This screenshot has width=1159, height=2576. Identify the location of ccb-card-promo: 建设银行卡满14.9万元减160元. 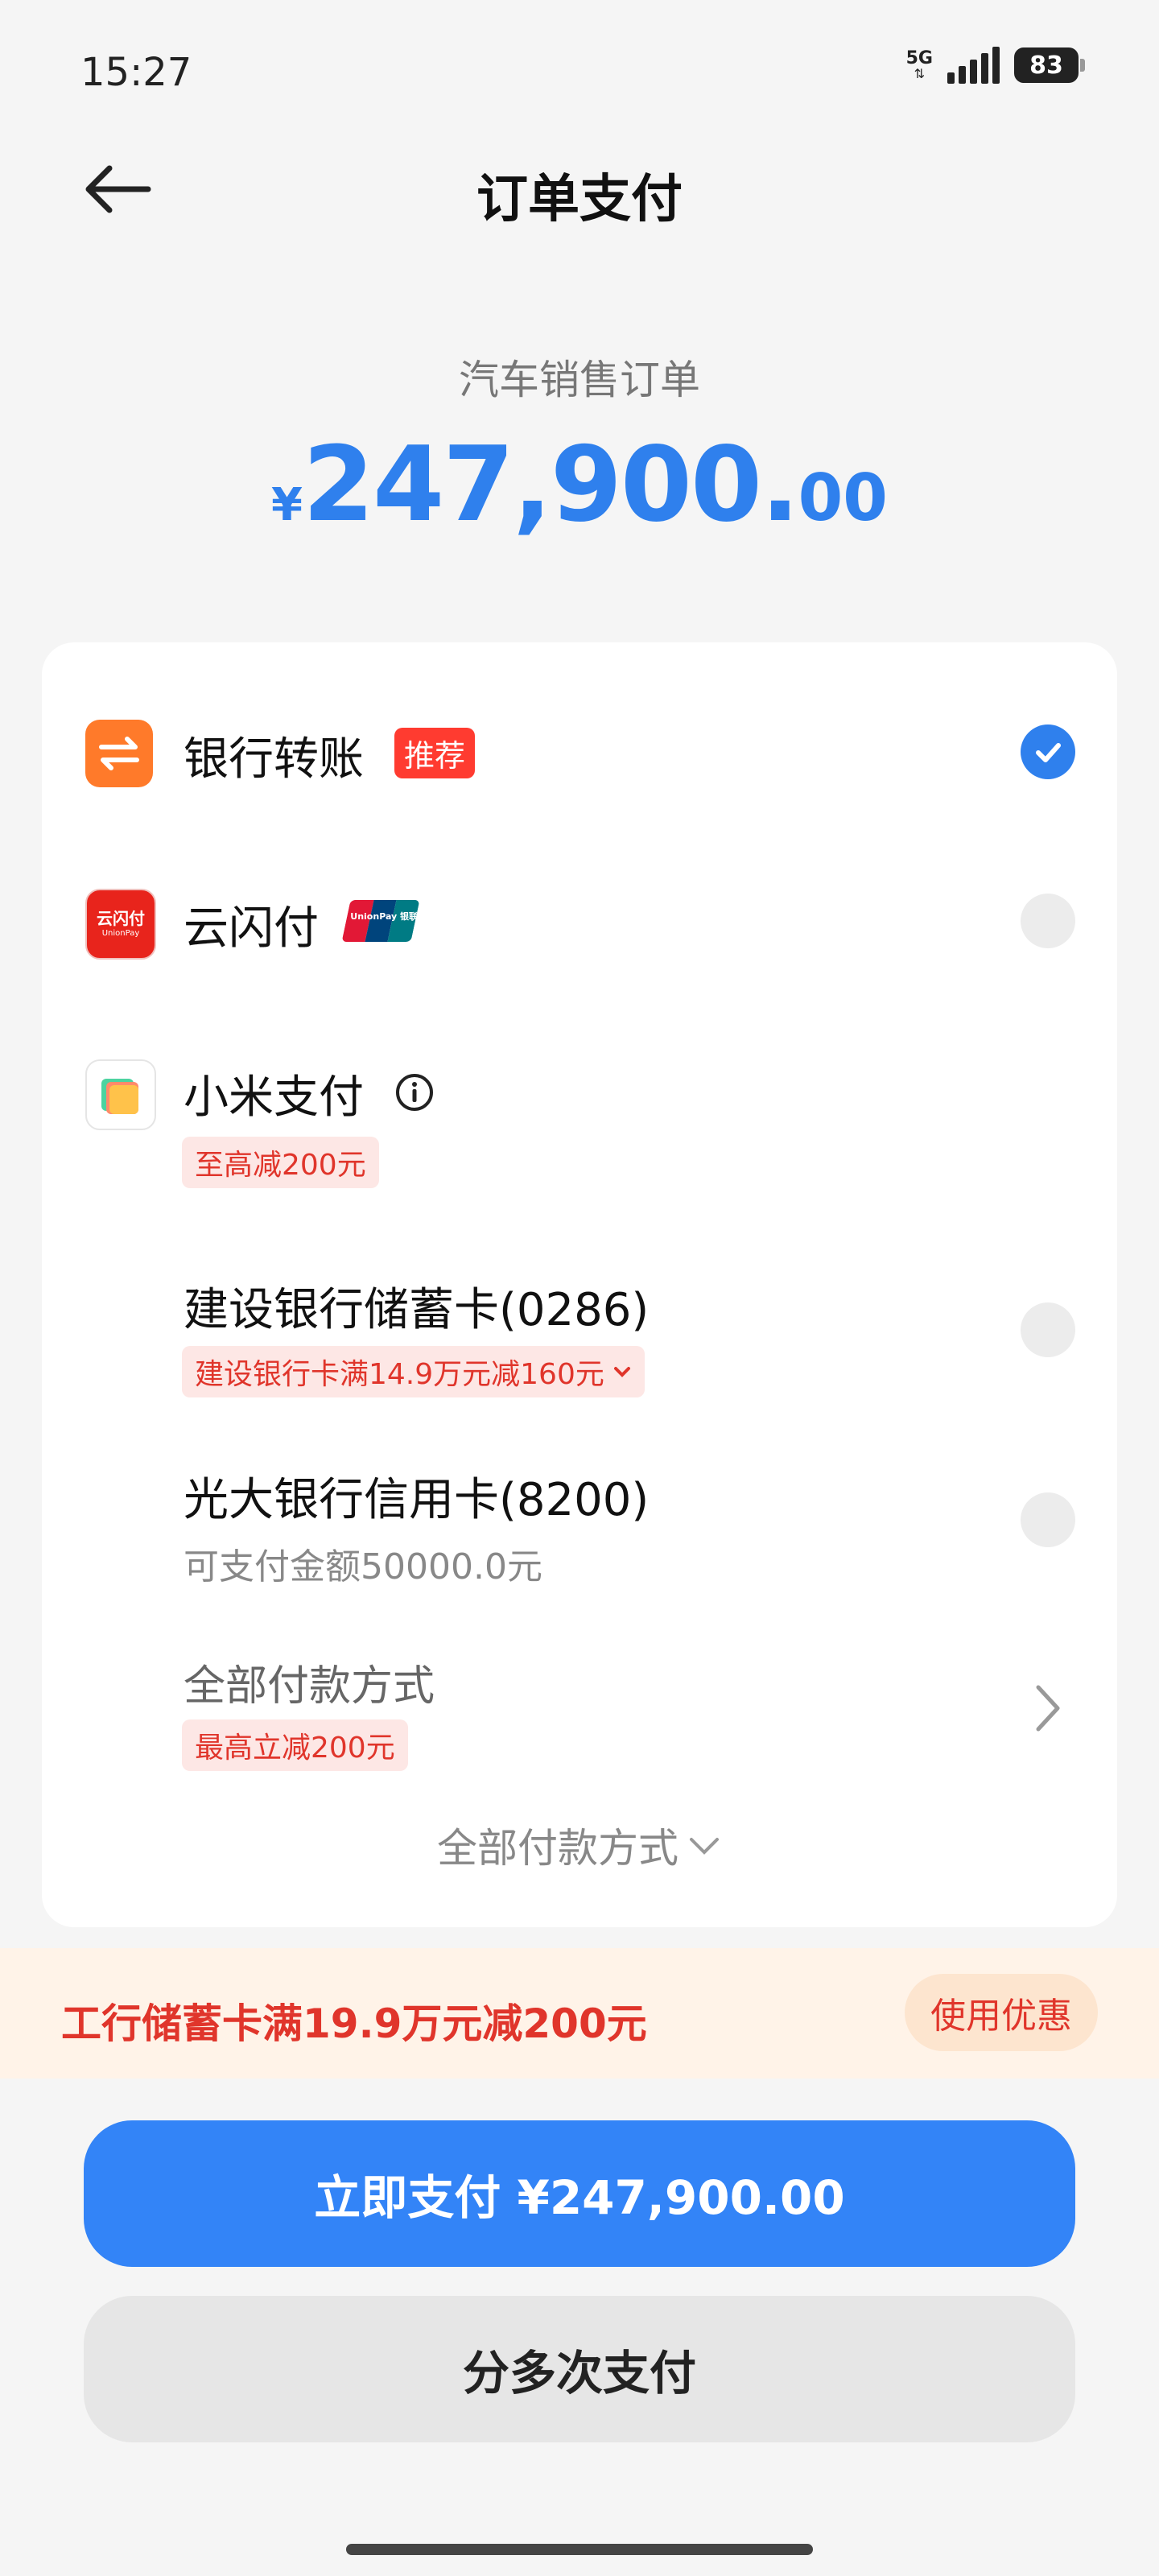
(413, 1371).